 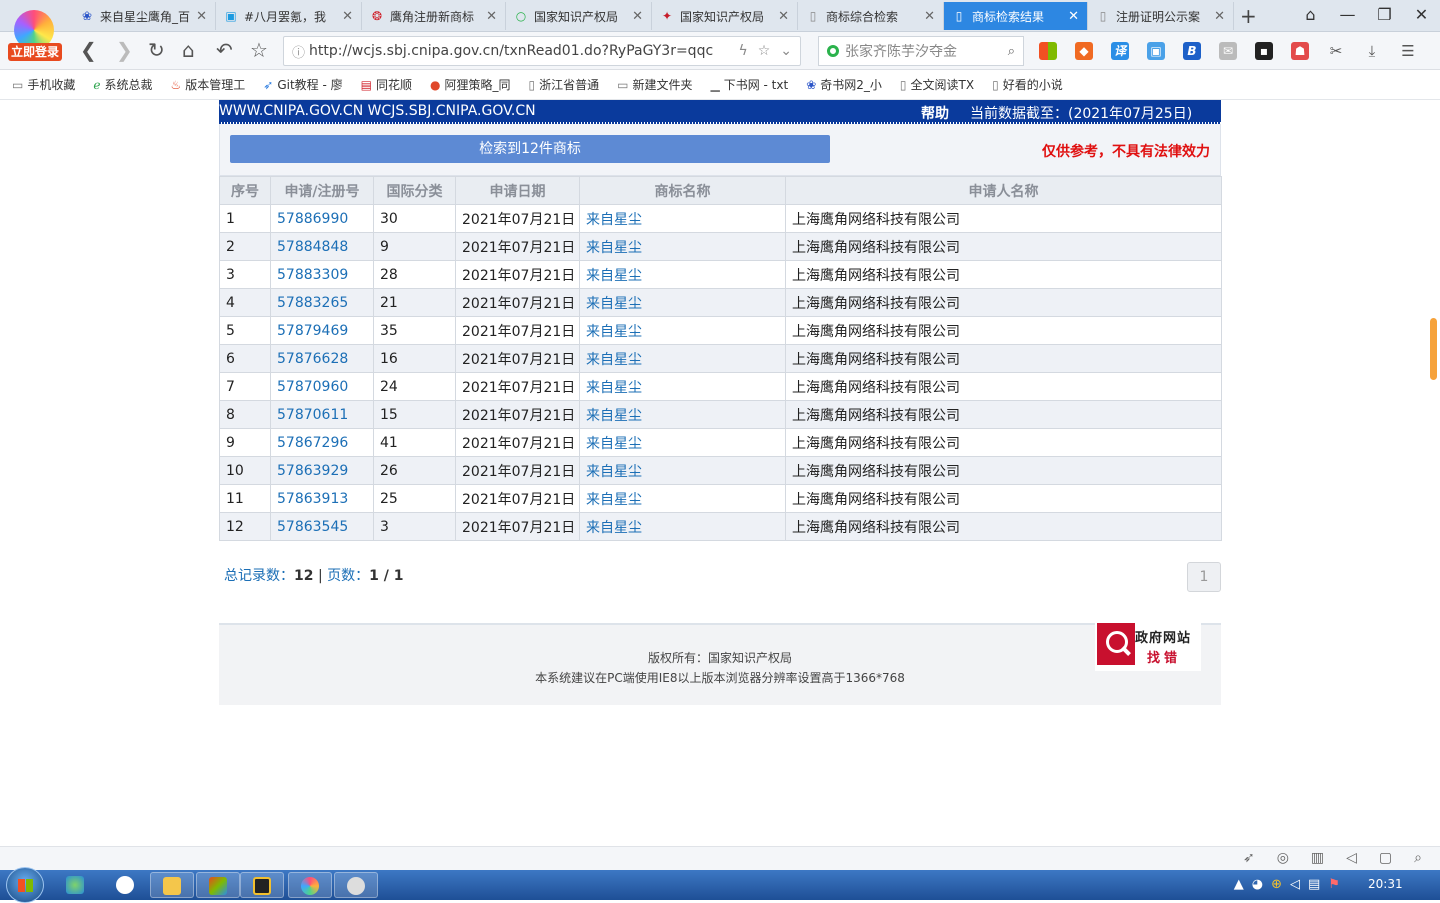 What do you see at coordinates (1264, 51) in the screenshot?
I see `tv-extension-icon: ▪` at bounding box center [1264, 51].